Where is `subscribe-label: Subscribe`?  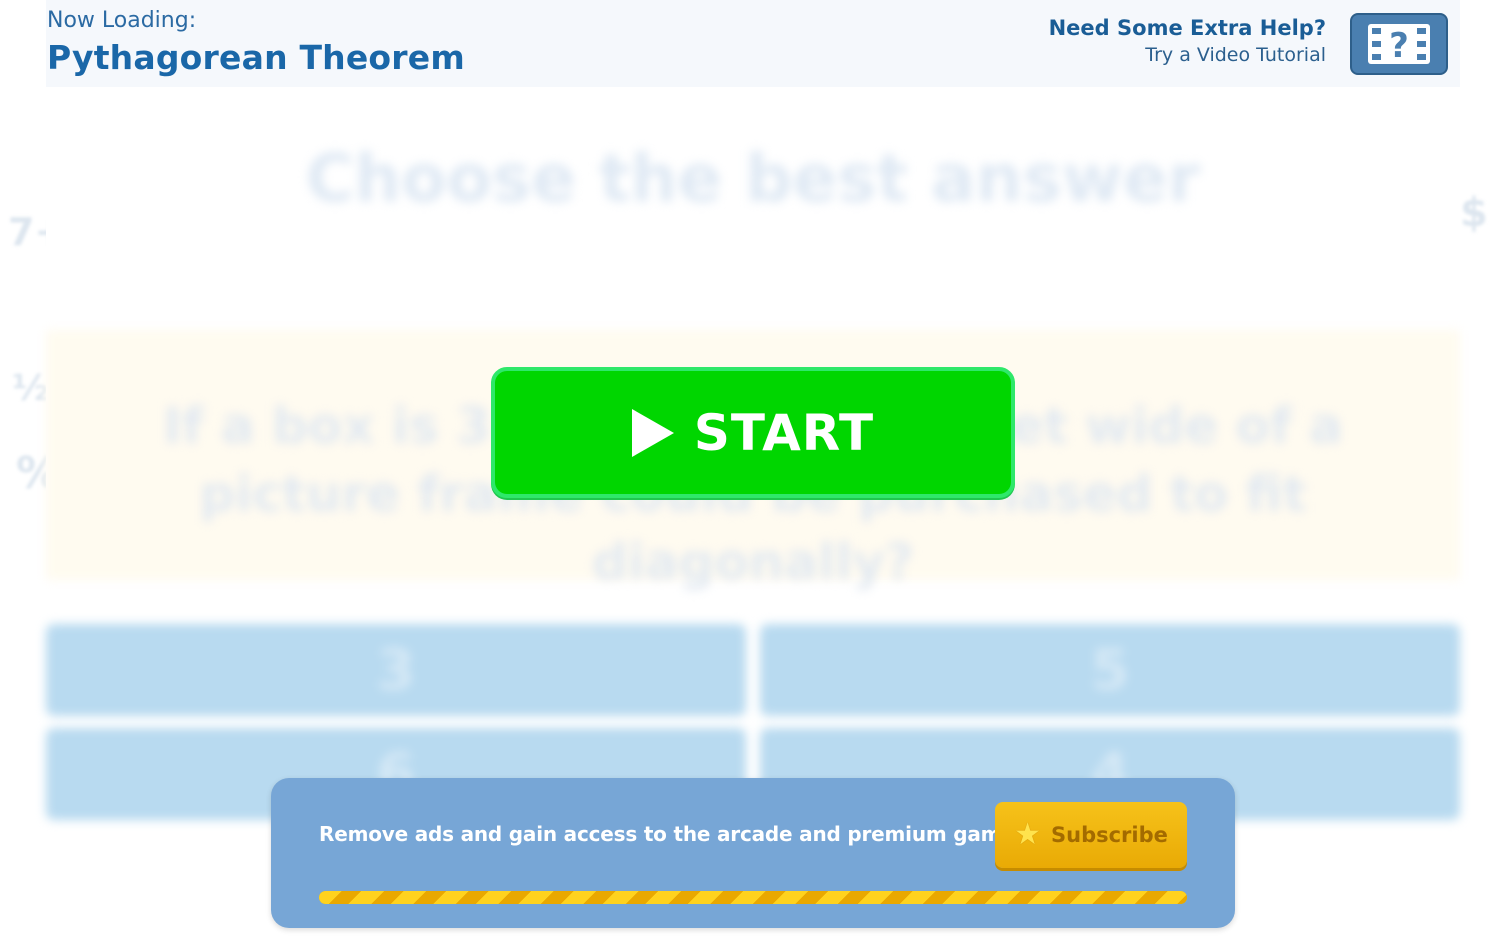 subscribe-label: Subscribe is located at coordinates (1109, 835).